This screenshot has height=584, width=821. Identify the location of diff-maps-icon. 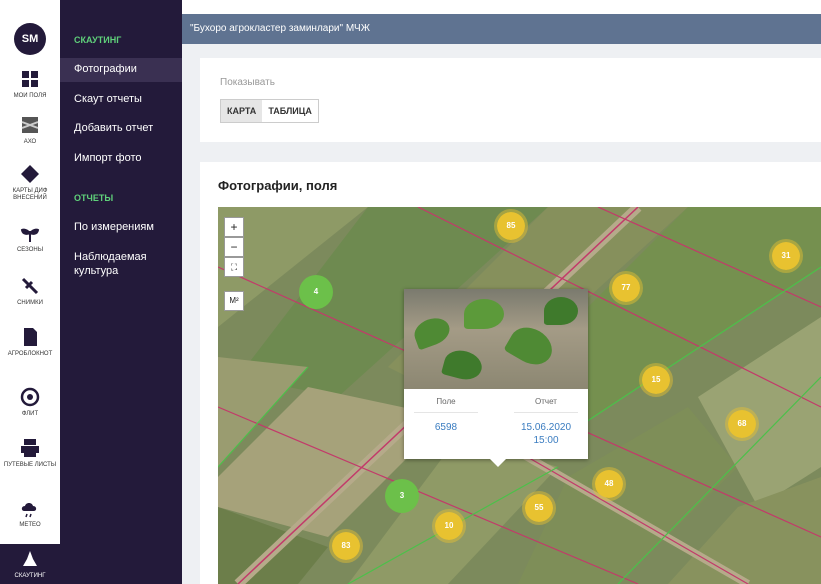
(30, 174).